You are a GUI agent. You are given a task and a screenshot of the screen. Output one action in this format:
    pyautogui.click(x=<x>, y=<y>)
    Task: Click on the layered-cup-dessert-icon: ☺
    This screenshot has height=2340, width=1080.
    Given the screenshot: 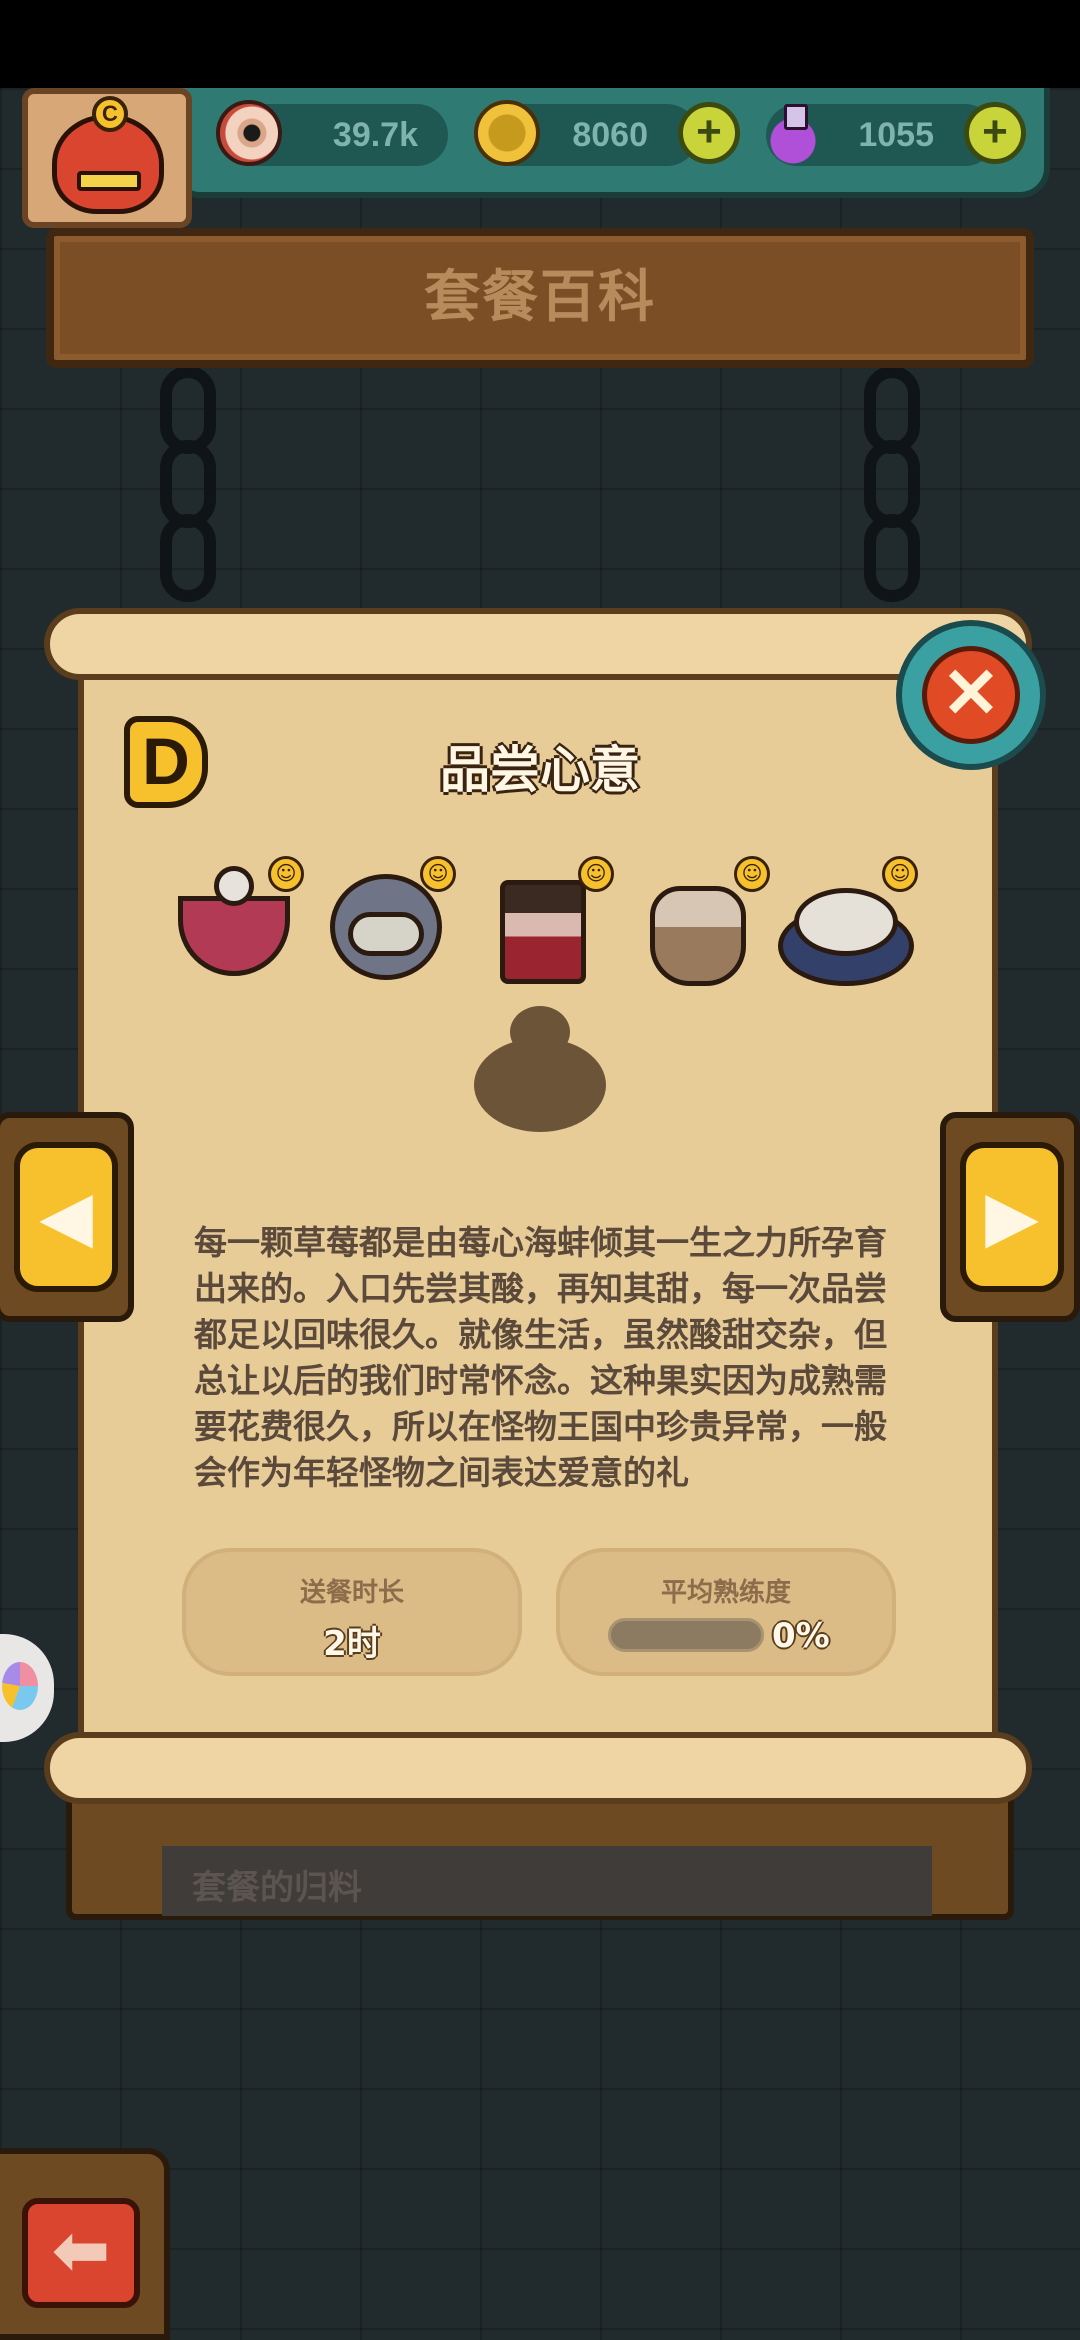 What is the action you would take?
    pyautogui.click(x=549, y=923)
    